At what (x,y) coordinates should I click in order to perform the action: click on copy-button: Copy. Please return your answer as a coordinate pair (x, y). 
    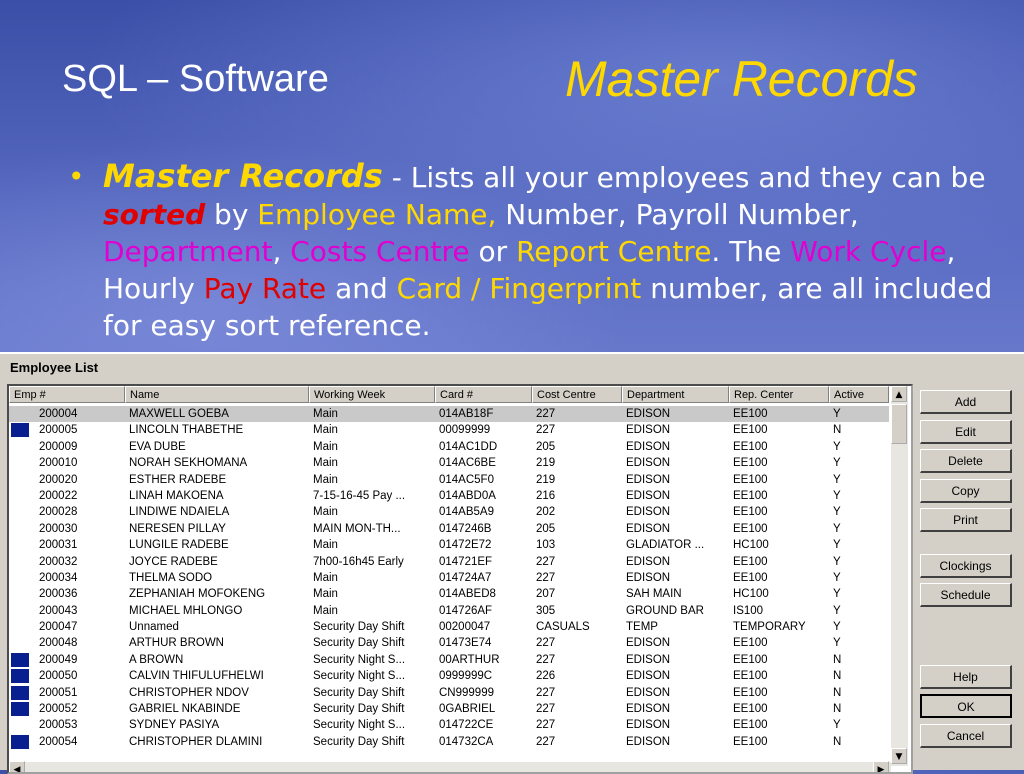
    Looking at the image, I should click on (966, 491).